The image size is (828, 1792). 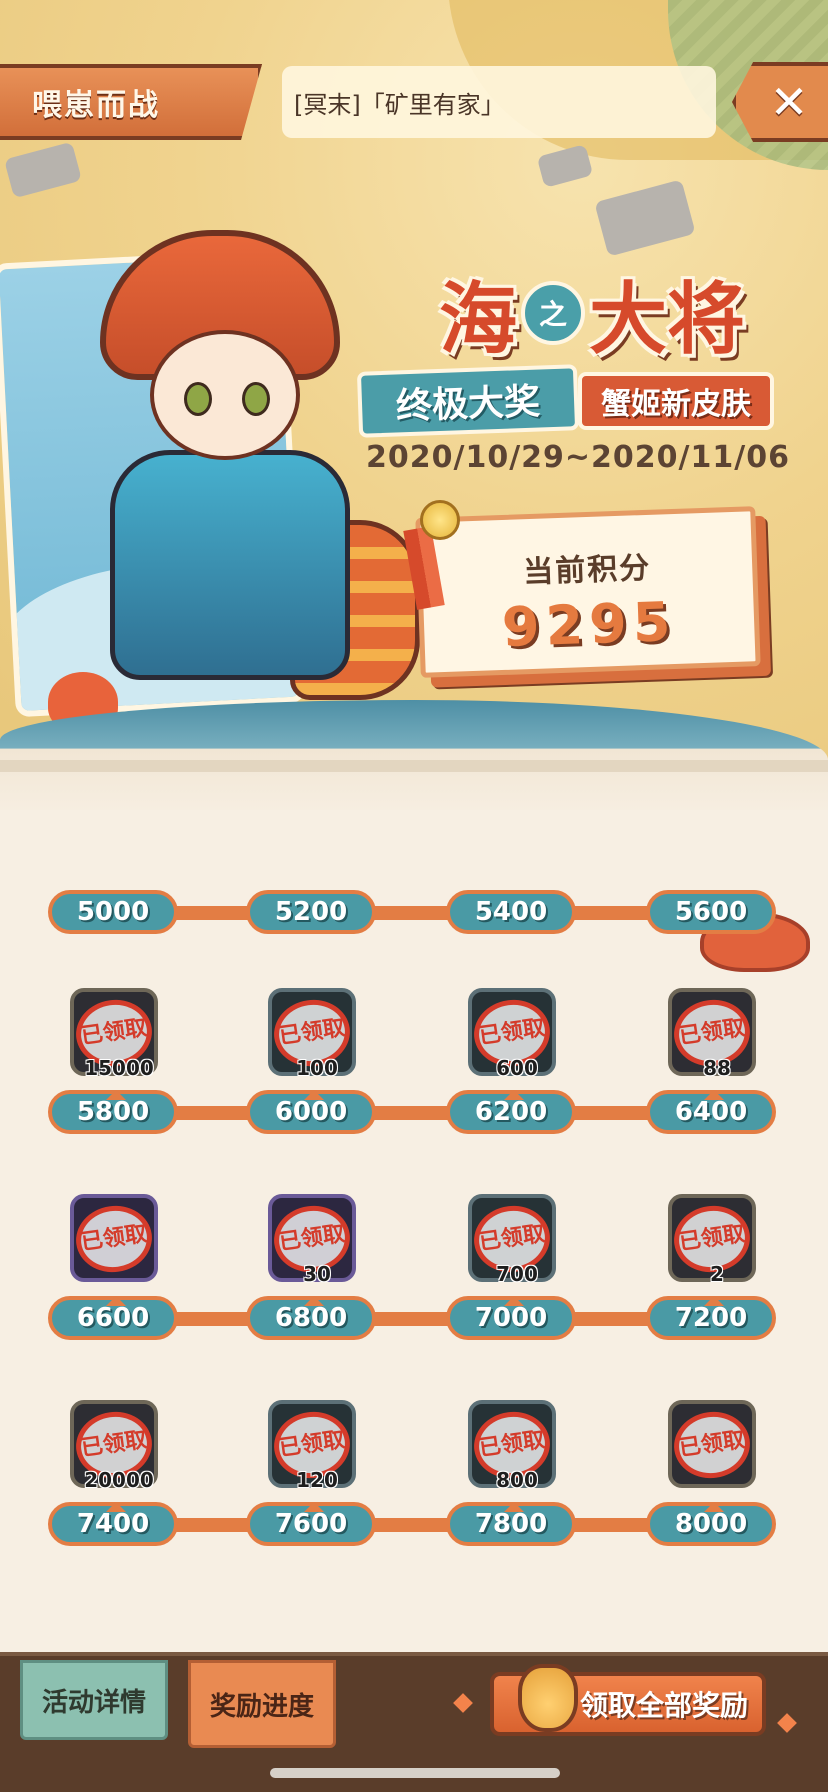 I want to click on event-title: 海 之 大将, so click(x=592, y=313).